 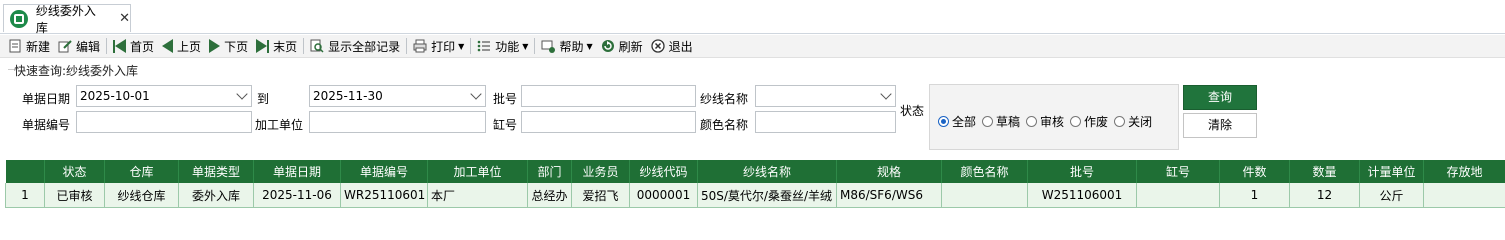 I want to click on table-cell: W251106001, so click(x=1082, y=195).